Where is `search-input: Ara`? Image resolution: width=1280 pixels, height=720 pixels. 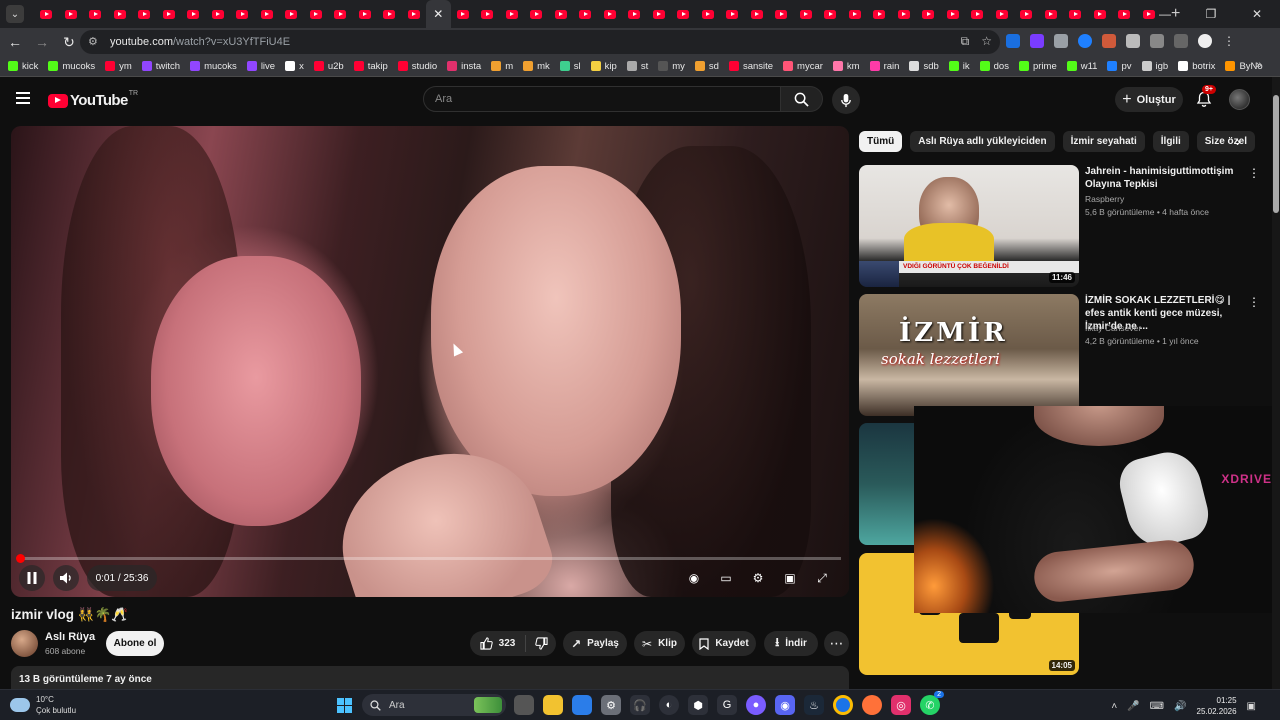
search-input: Ara is located at coordinates (602, 99).